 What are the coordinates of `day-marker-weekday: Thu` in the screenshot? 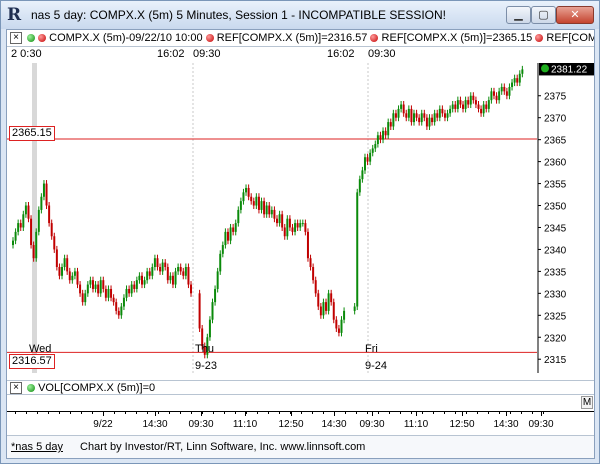 It's located at (204, 349).